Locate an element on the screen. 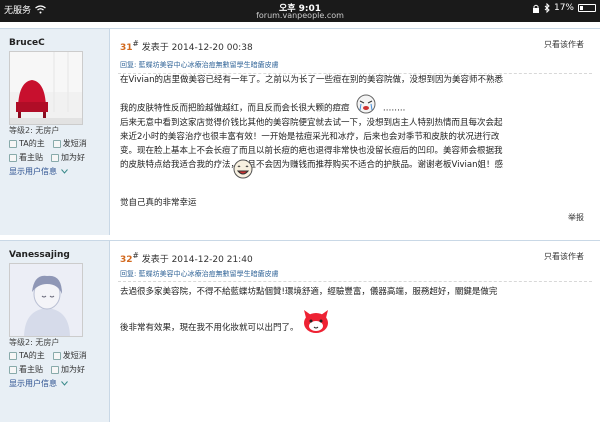 Image resolution: width=600 pixels, height=422 pixels. body-line-with-emoji: 觉自己真的非常幸运 is located at coordinates (354, 184).